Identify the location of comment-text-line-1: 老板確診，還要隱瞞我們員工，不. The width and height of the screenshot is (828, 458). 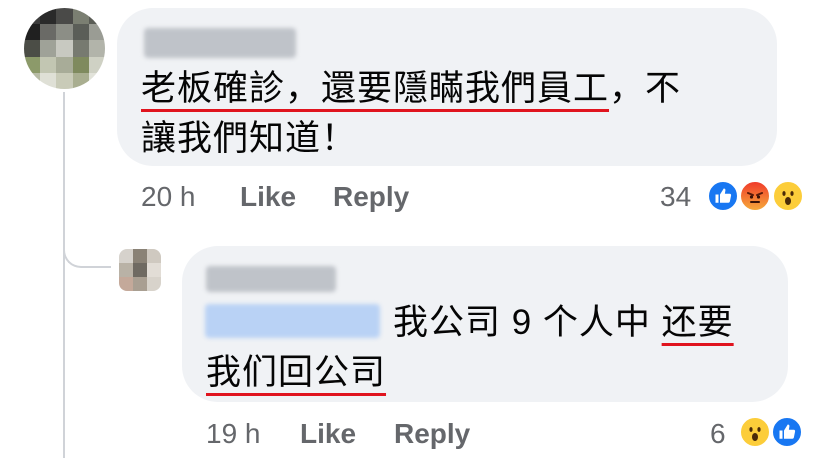
(411, 88).